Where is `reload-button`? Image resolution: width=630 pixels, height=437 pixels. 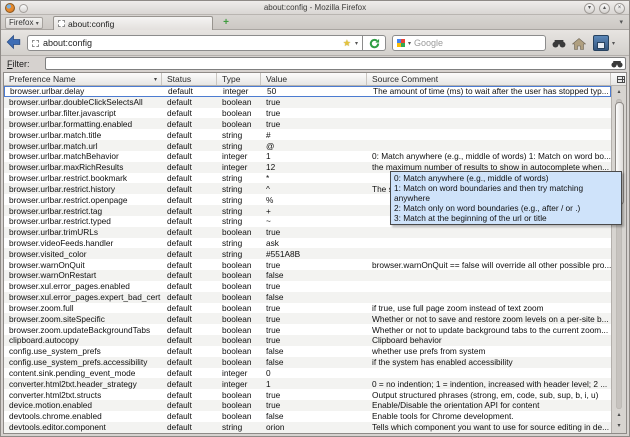 reload-button is located at coordinates (374, 43).